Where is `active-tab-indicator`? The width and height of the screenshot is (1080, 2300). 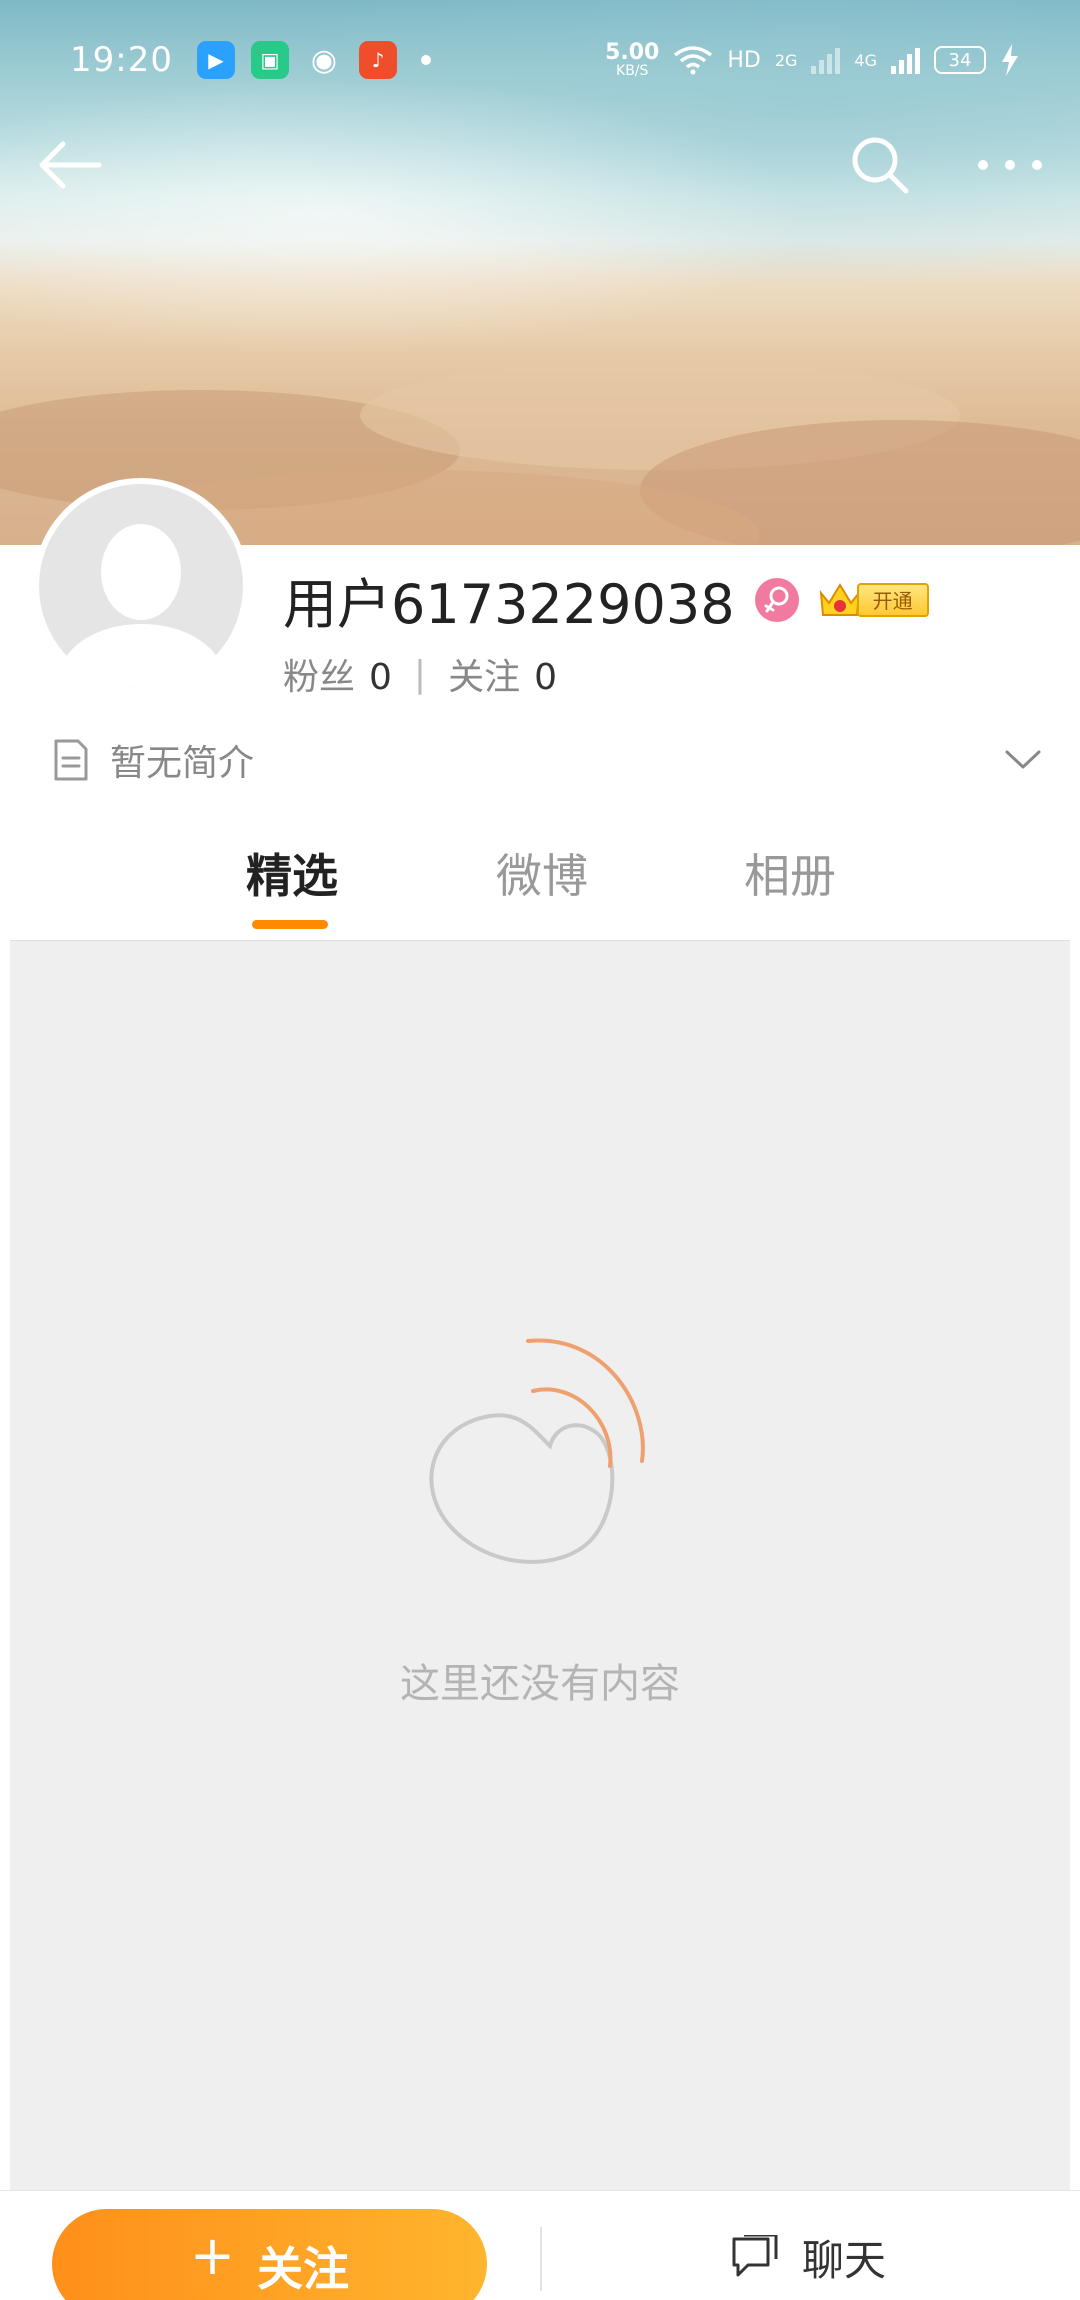
active-tab-indicator is located at coordinates (290, 924).